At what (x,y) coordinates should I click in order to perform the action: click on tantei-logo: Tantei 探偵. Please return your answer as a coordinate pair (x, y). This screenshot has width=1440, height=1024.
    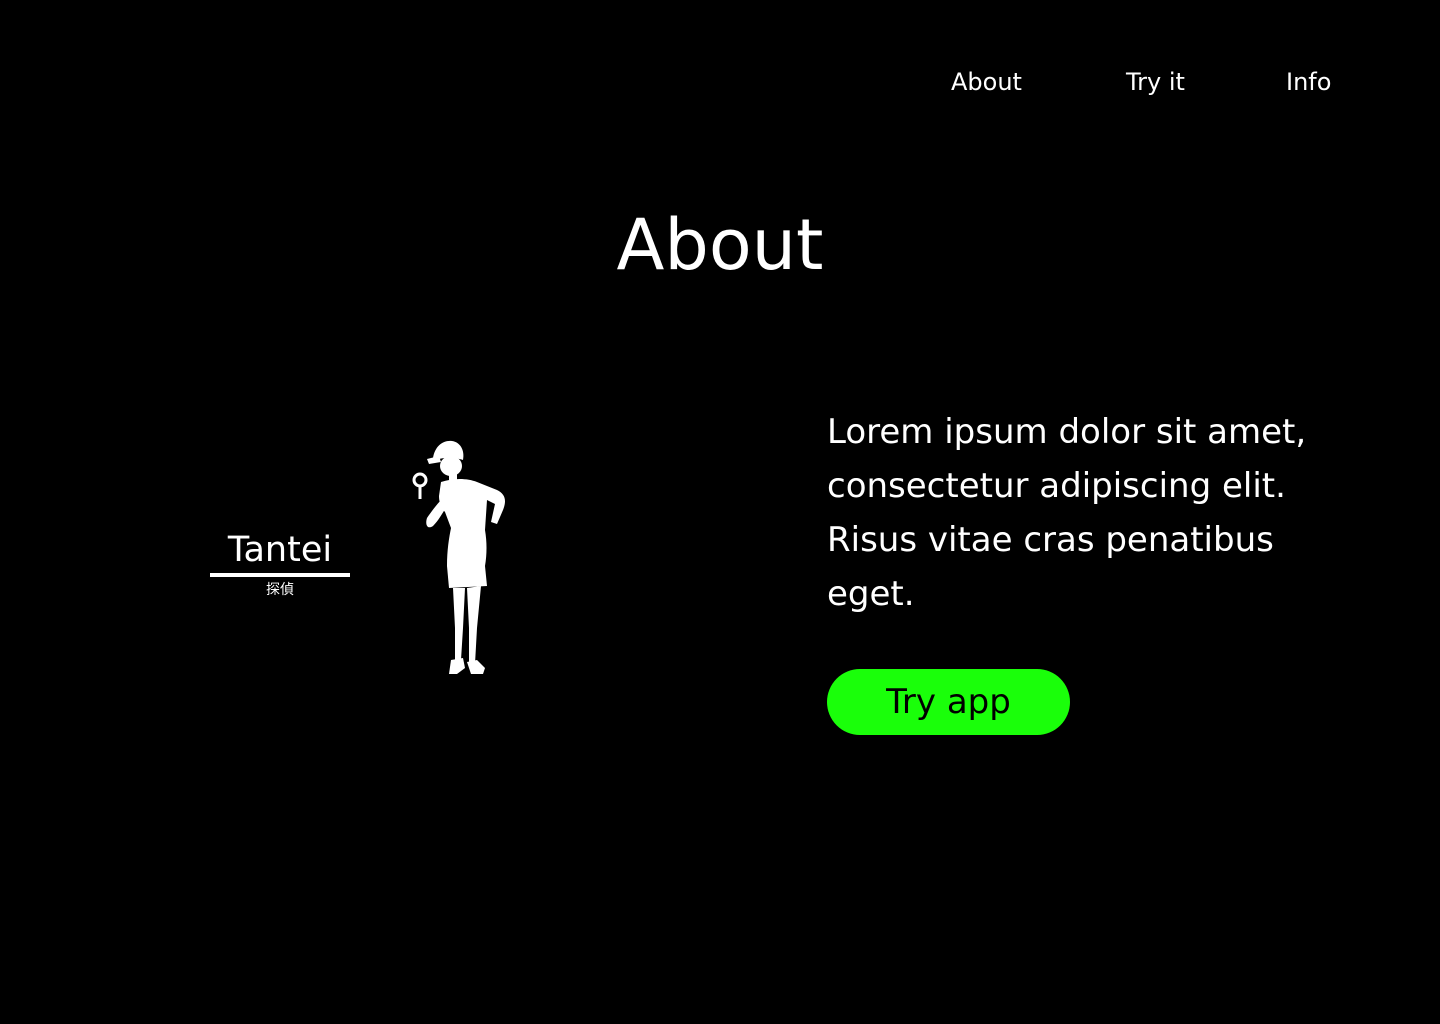
    Looking at the image, I should click on (280, 564).